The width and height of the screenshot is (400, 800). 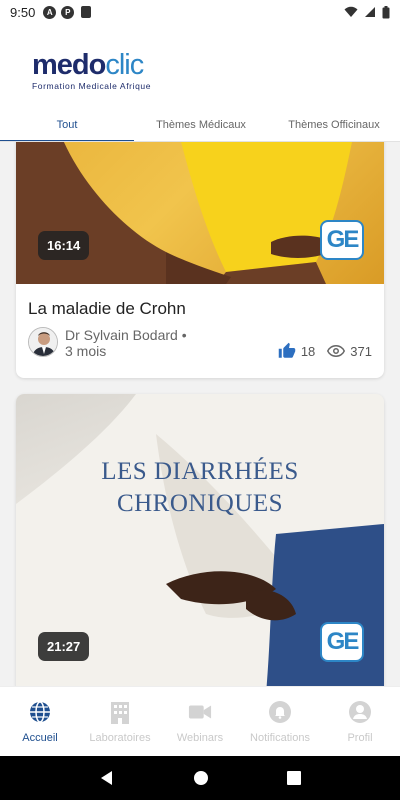 I want to click on logo-text-part2: clic, so click(x=124, y=65).